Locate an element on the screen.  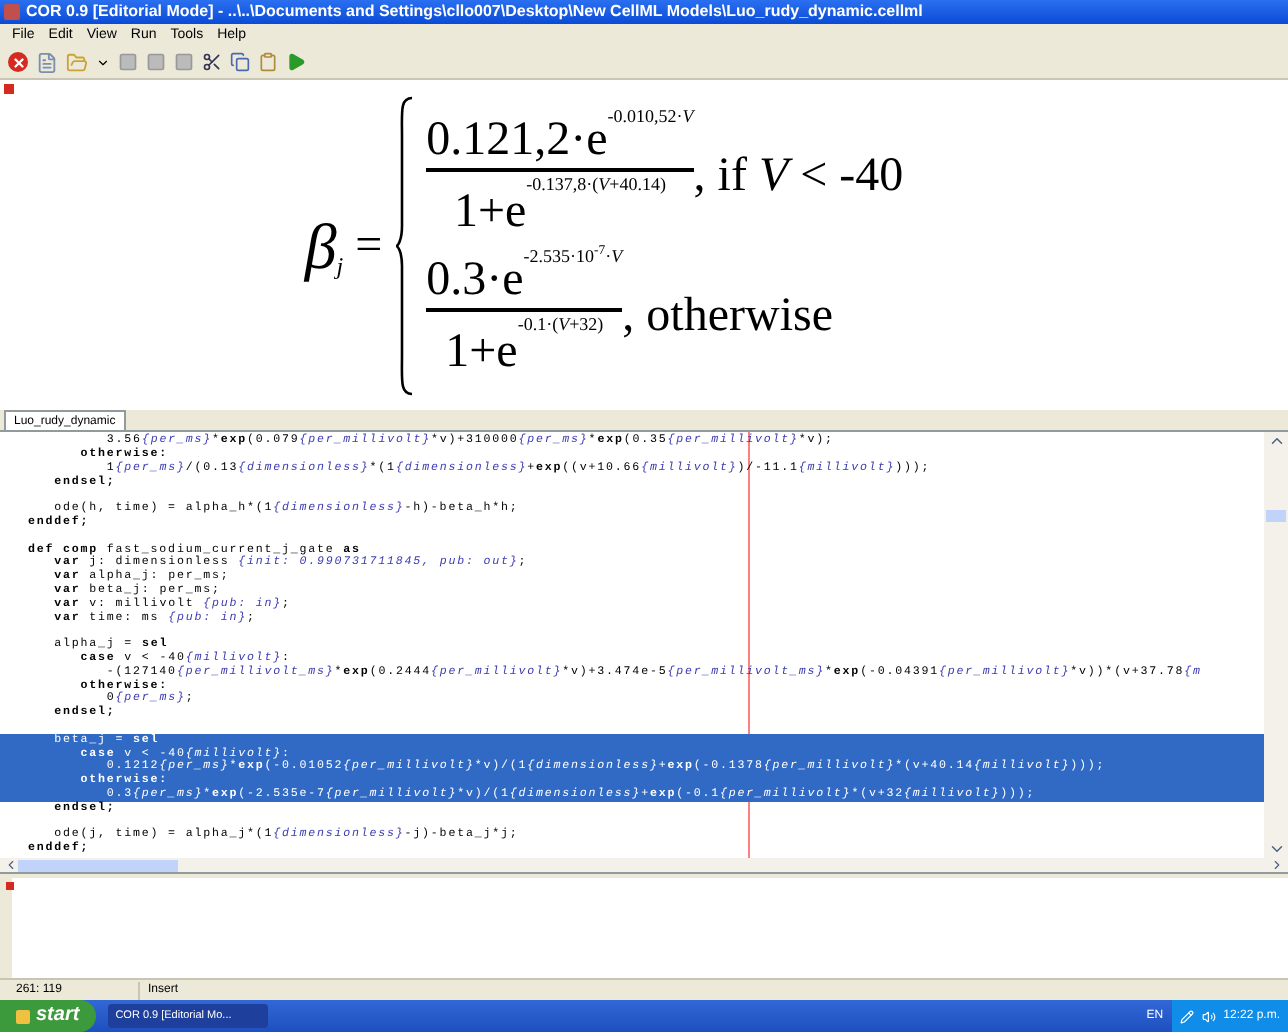
stop-icon is located at coordinates (18, 62).